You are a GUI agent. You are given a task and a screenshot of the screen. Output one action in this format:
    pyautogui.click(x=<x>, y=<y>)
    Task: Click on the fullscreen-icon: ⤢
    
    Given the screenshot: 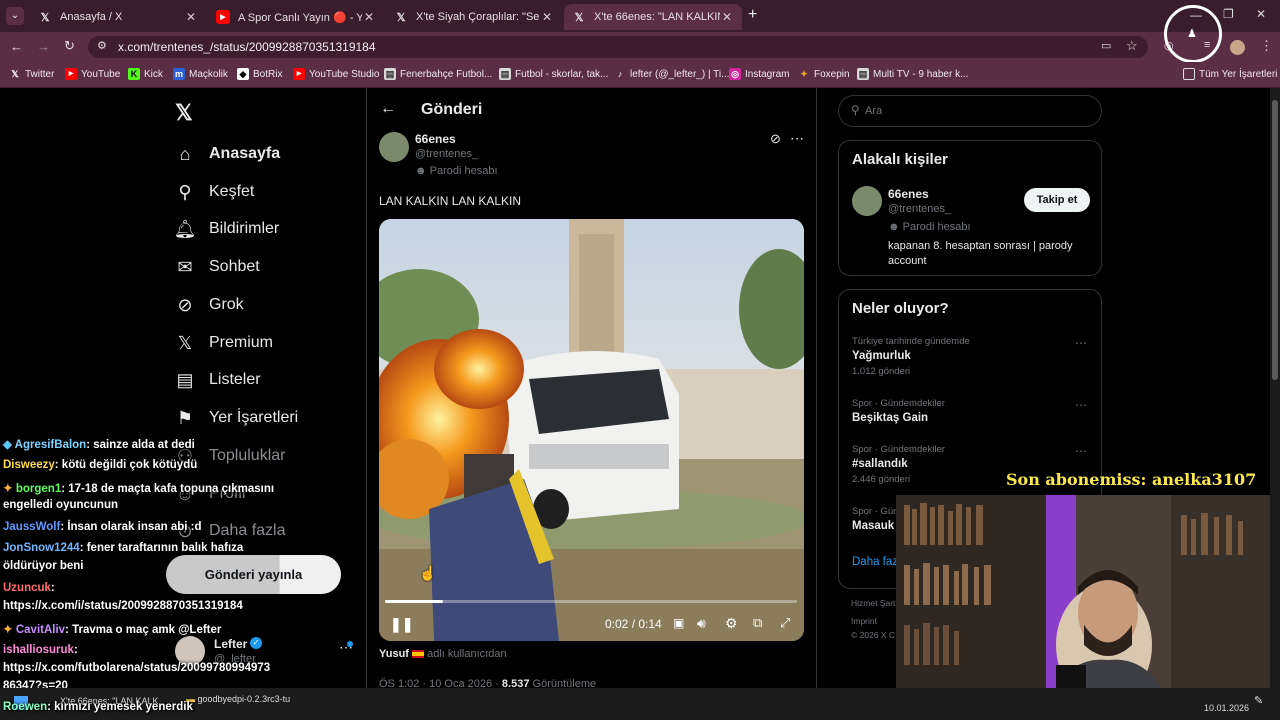 What is the action you would take?
    pyautogui.click(x=785, y=623)
    